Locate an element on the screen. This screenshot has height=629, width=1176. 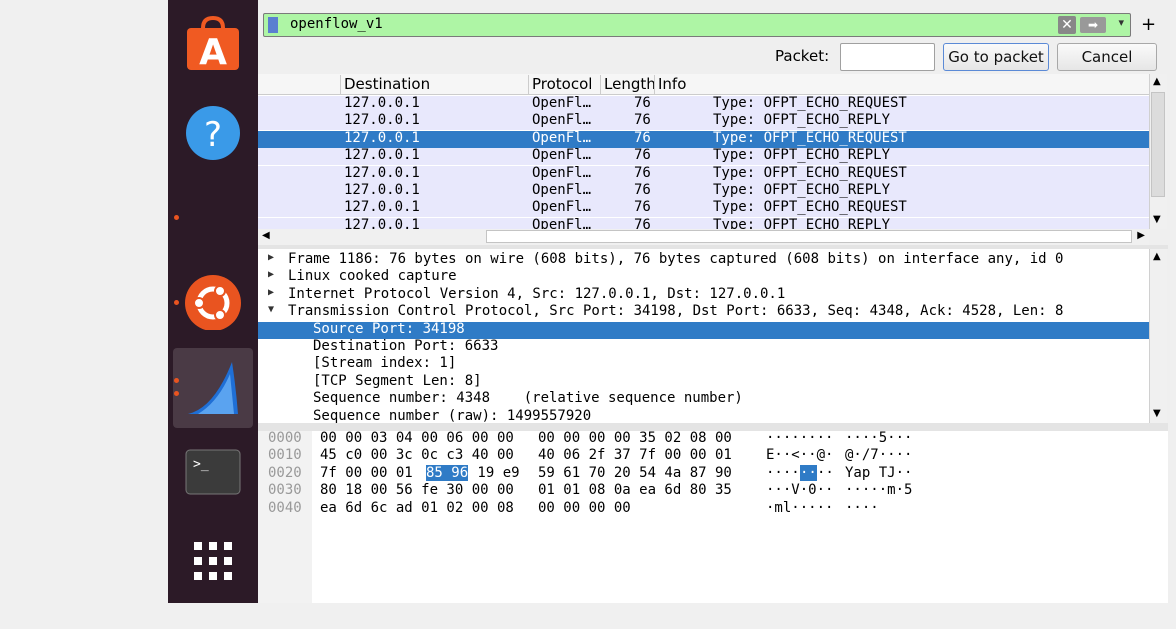
detail-row: Destination Port: 6633 is located at coordinates (703, 347).